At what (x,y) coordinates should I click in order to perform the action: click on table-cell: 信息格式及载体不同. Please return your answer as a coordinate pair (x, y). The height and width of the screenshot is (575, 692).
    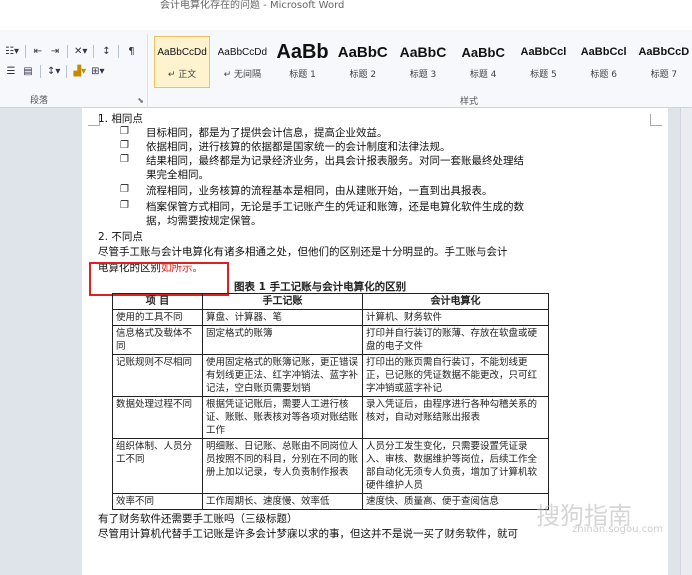
    Looking at the image, I should click on (157, 340).